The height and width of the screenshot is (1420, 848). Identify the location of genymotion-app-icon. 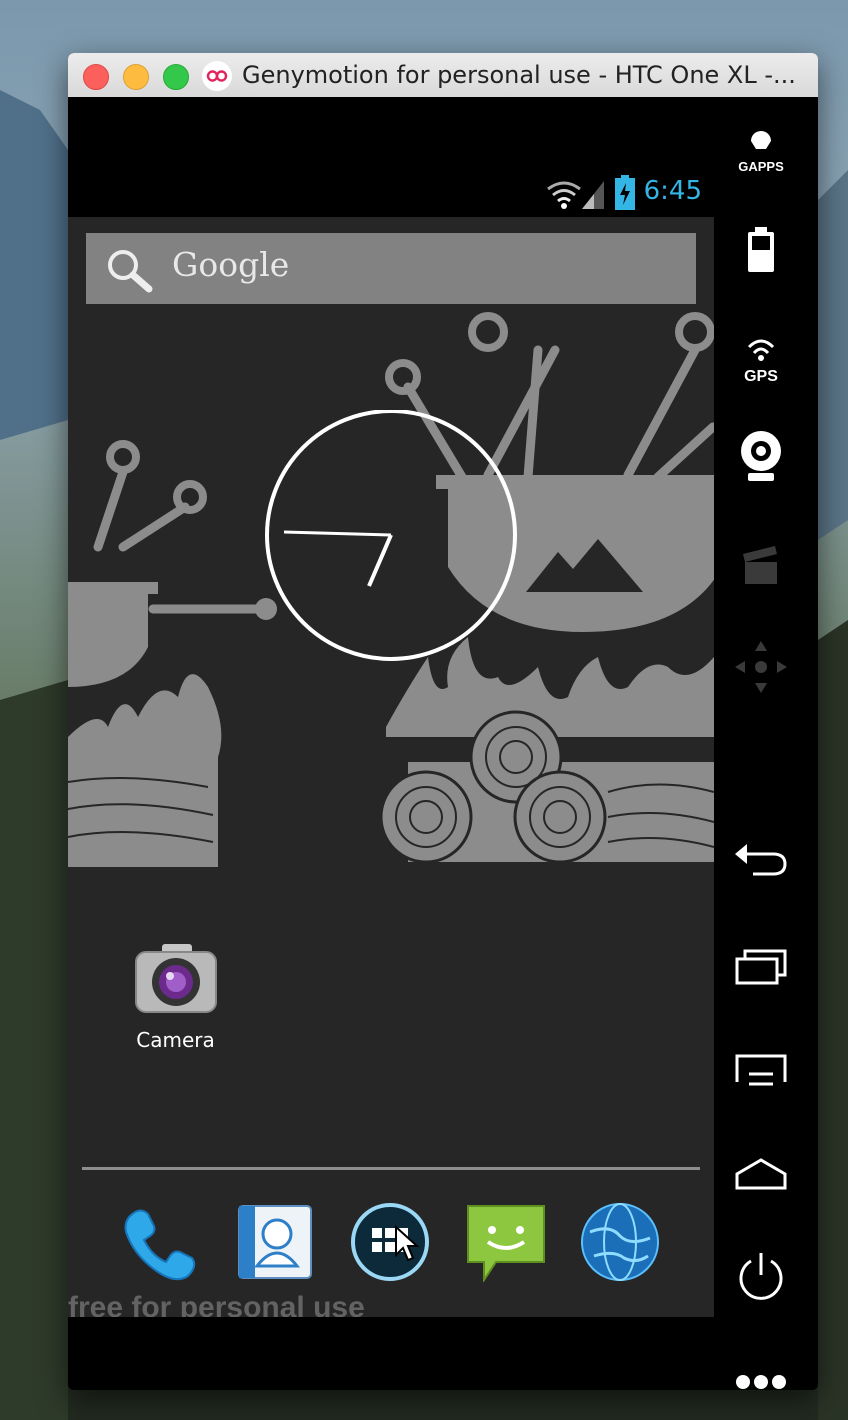
(217, 76).